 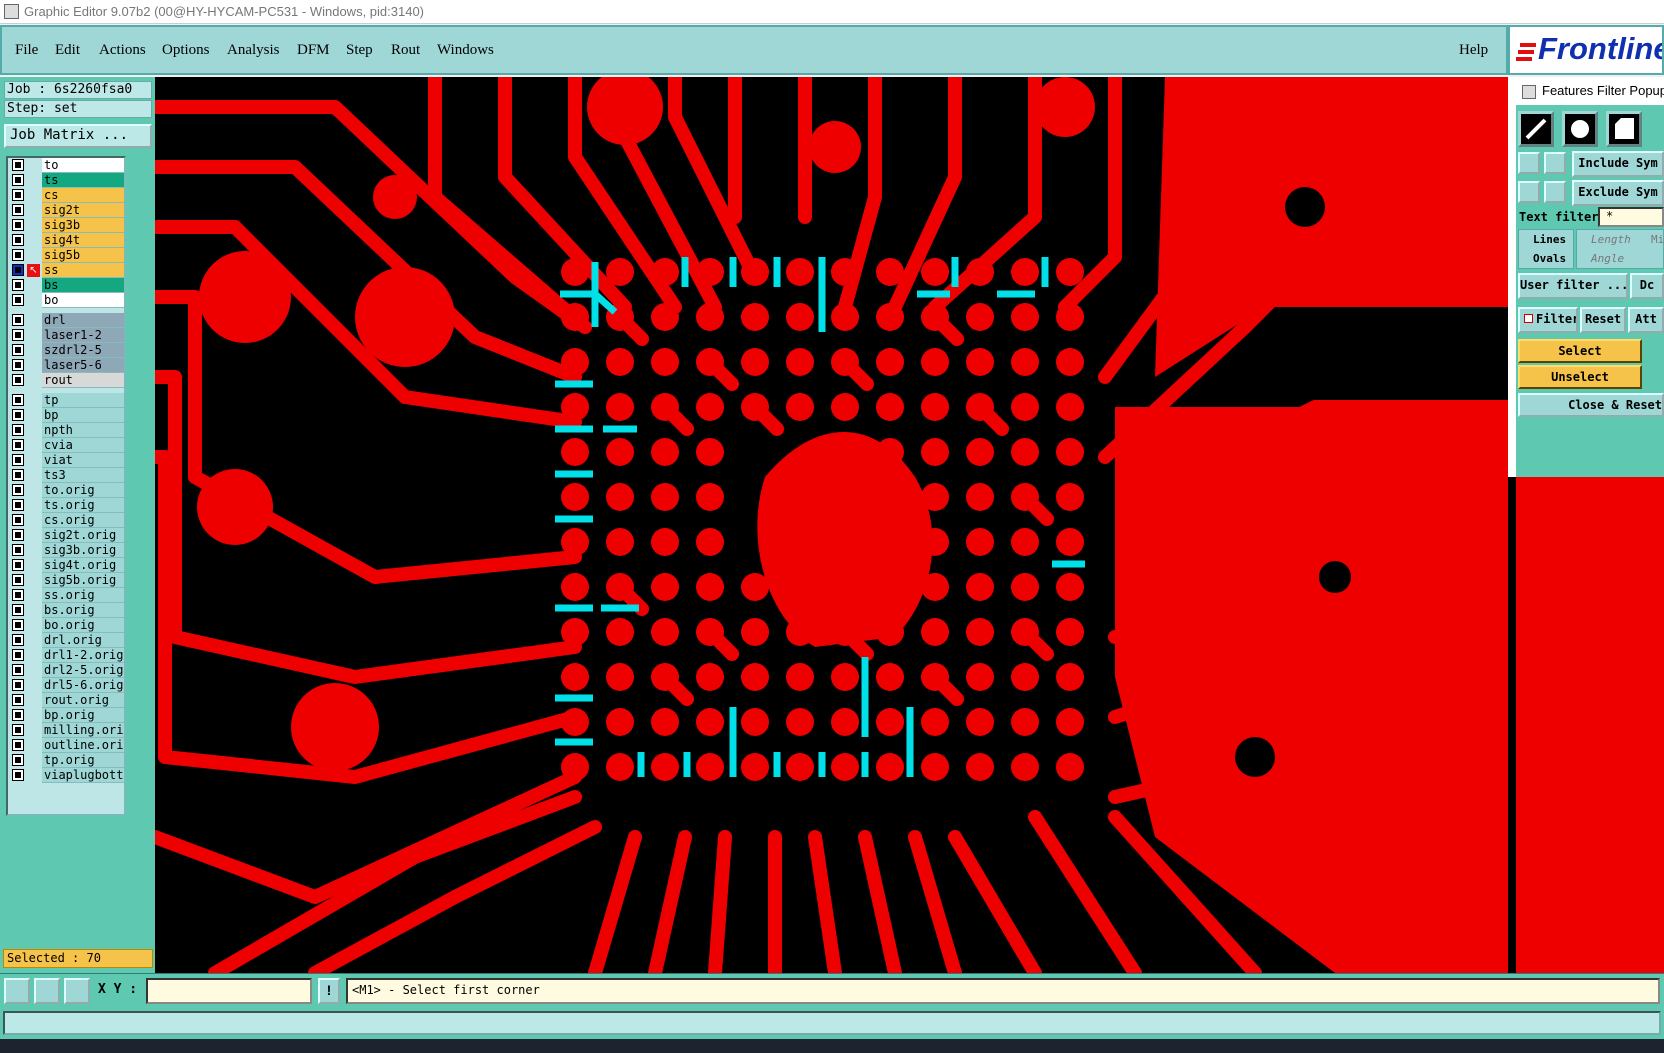 What do you see at coordinates (359, 50) in the screenshot?
I see `menu-step: Step` at bounding box center [359, 50].